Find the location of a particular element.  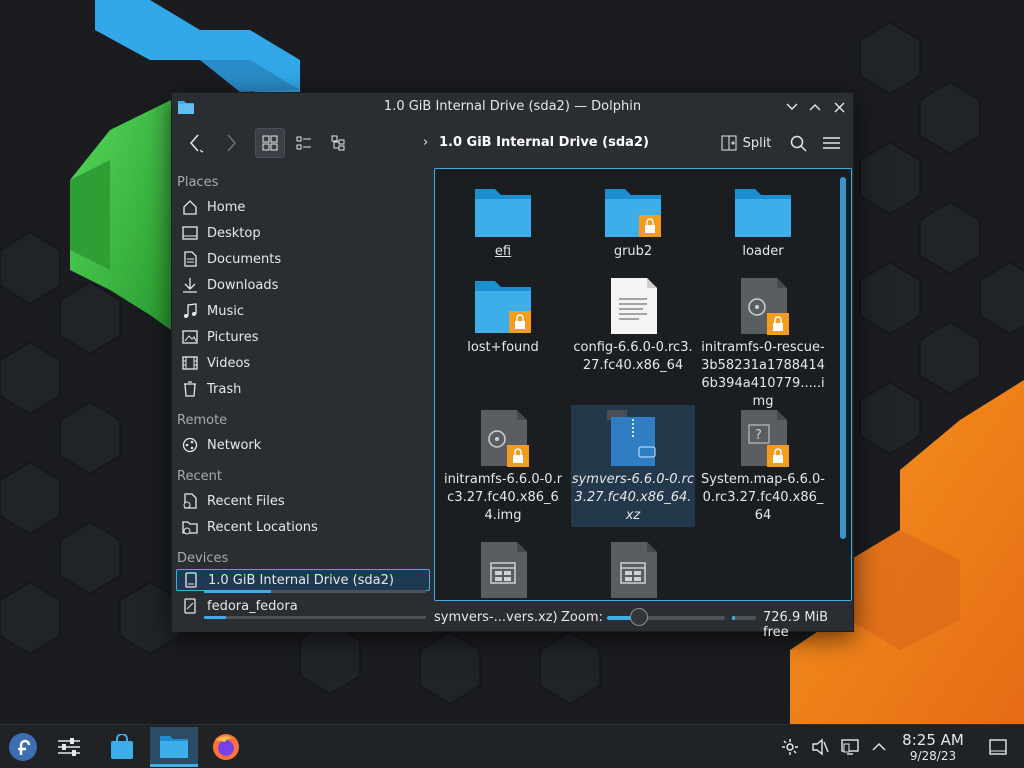

file-item-grub2: grub2 is located at coordinates (633, 223).